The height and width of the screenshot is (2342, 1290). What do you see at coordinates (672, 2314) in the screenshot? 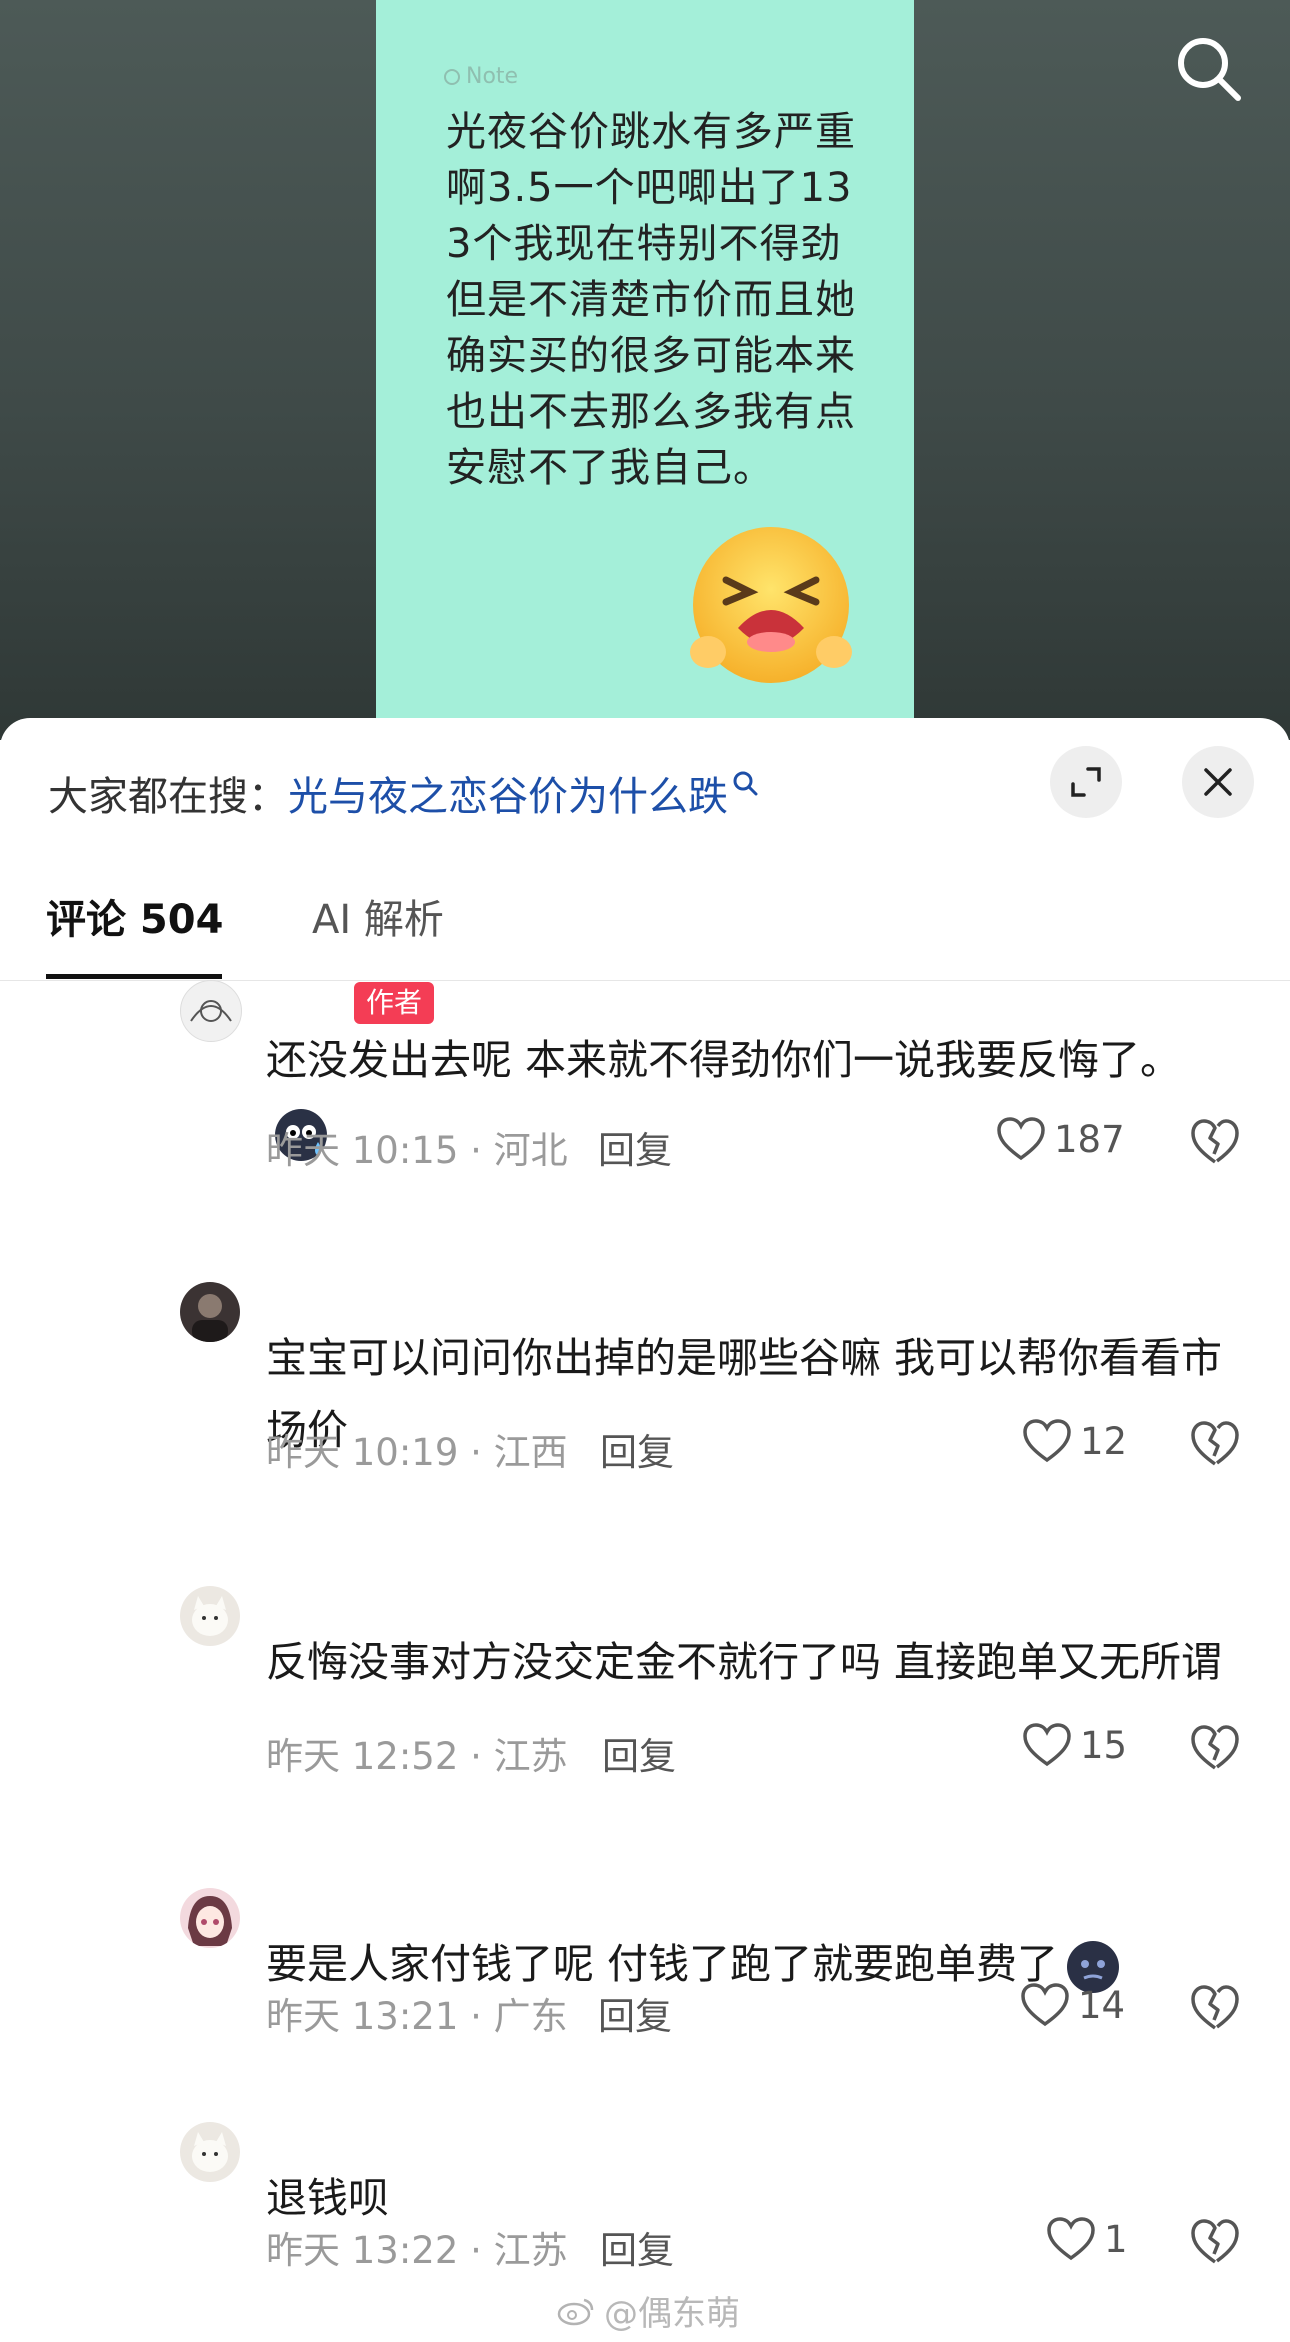
I see `watermark-text: @偶东萌` at bounding box center [672, 2314].